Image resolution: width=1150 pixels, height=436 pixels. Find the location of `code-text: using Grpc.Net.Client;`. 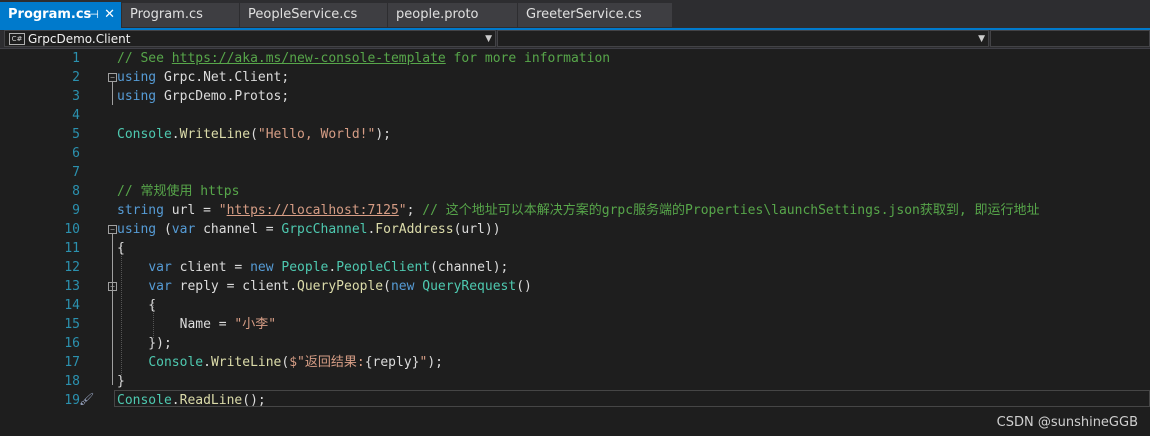

code-text: using Grpc.Net.Client; is located at coordinates (203, 77).